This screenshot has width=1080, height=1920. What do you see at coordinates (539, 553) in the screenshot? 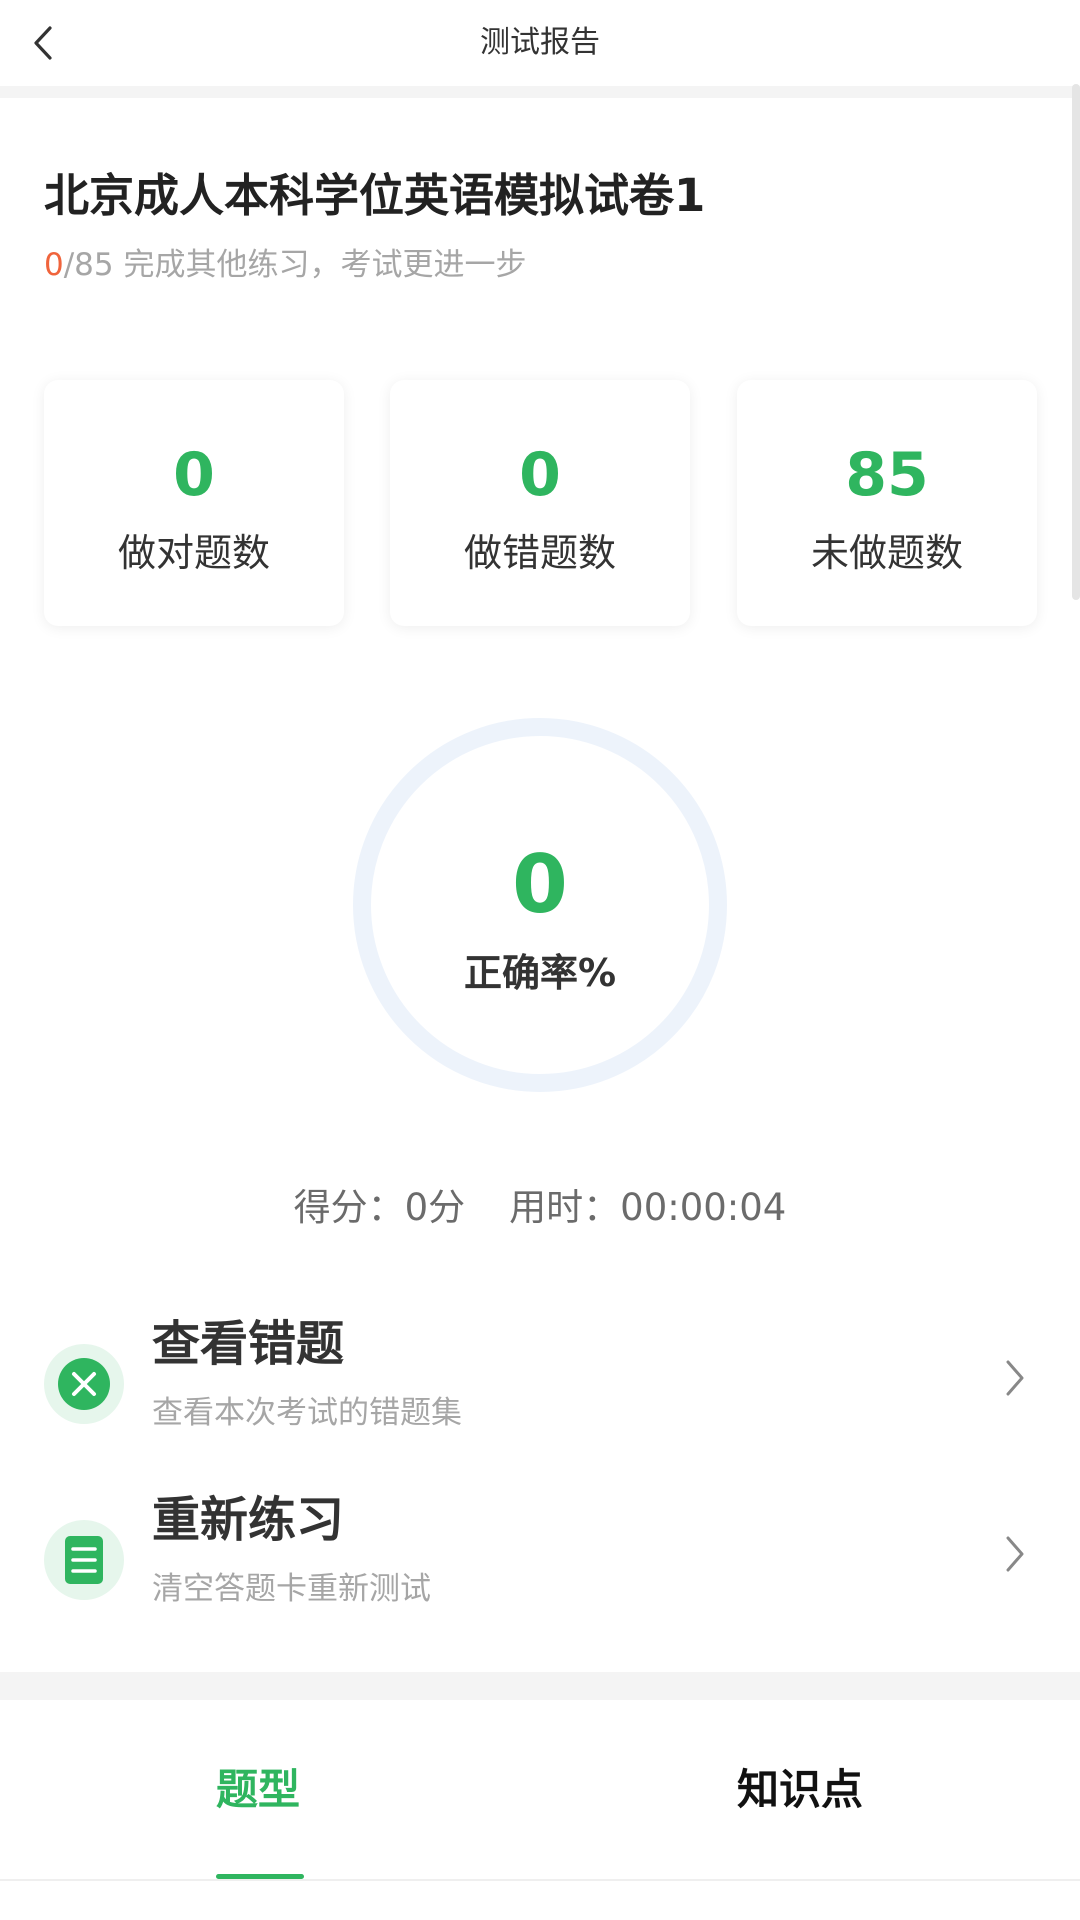
I see `stat-label: 做错题数` at bounding box center [539, 553].